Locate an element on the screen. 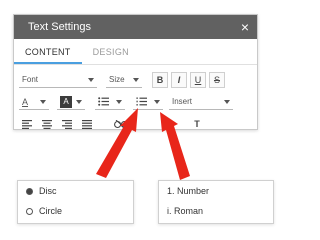 The image size is (320, 240). bullet-option-disc: Disc is located at coordinates (75, 191).